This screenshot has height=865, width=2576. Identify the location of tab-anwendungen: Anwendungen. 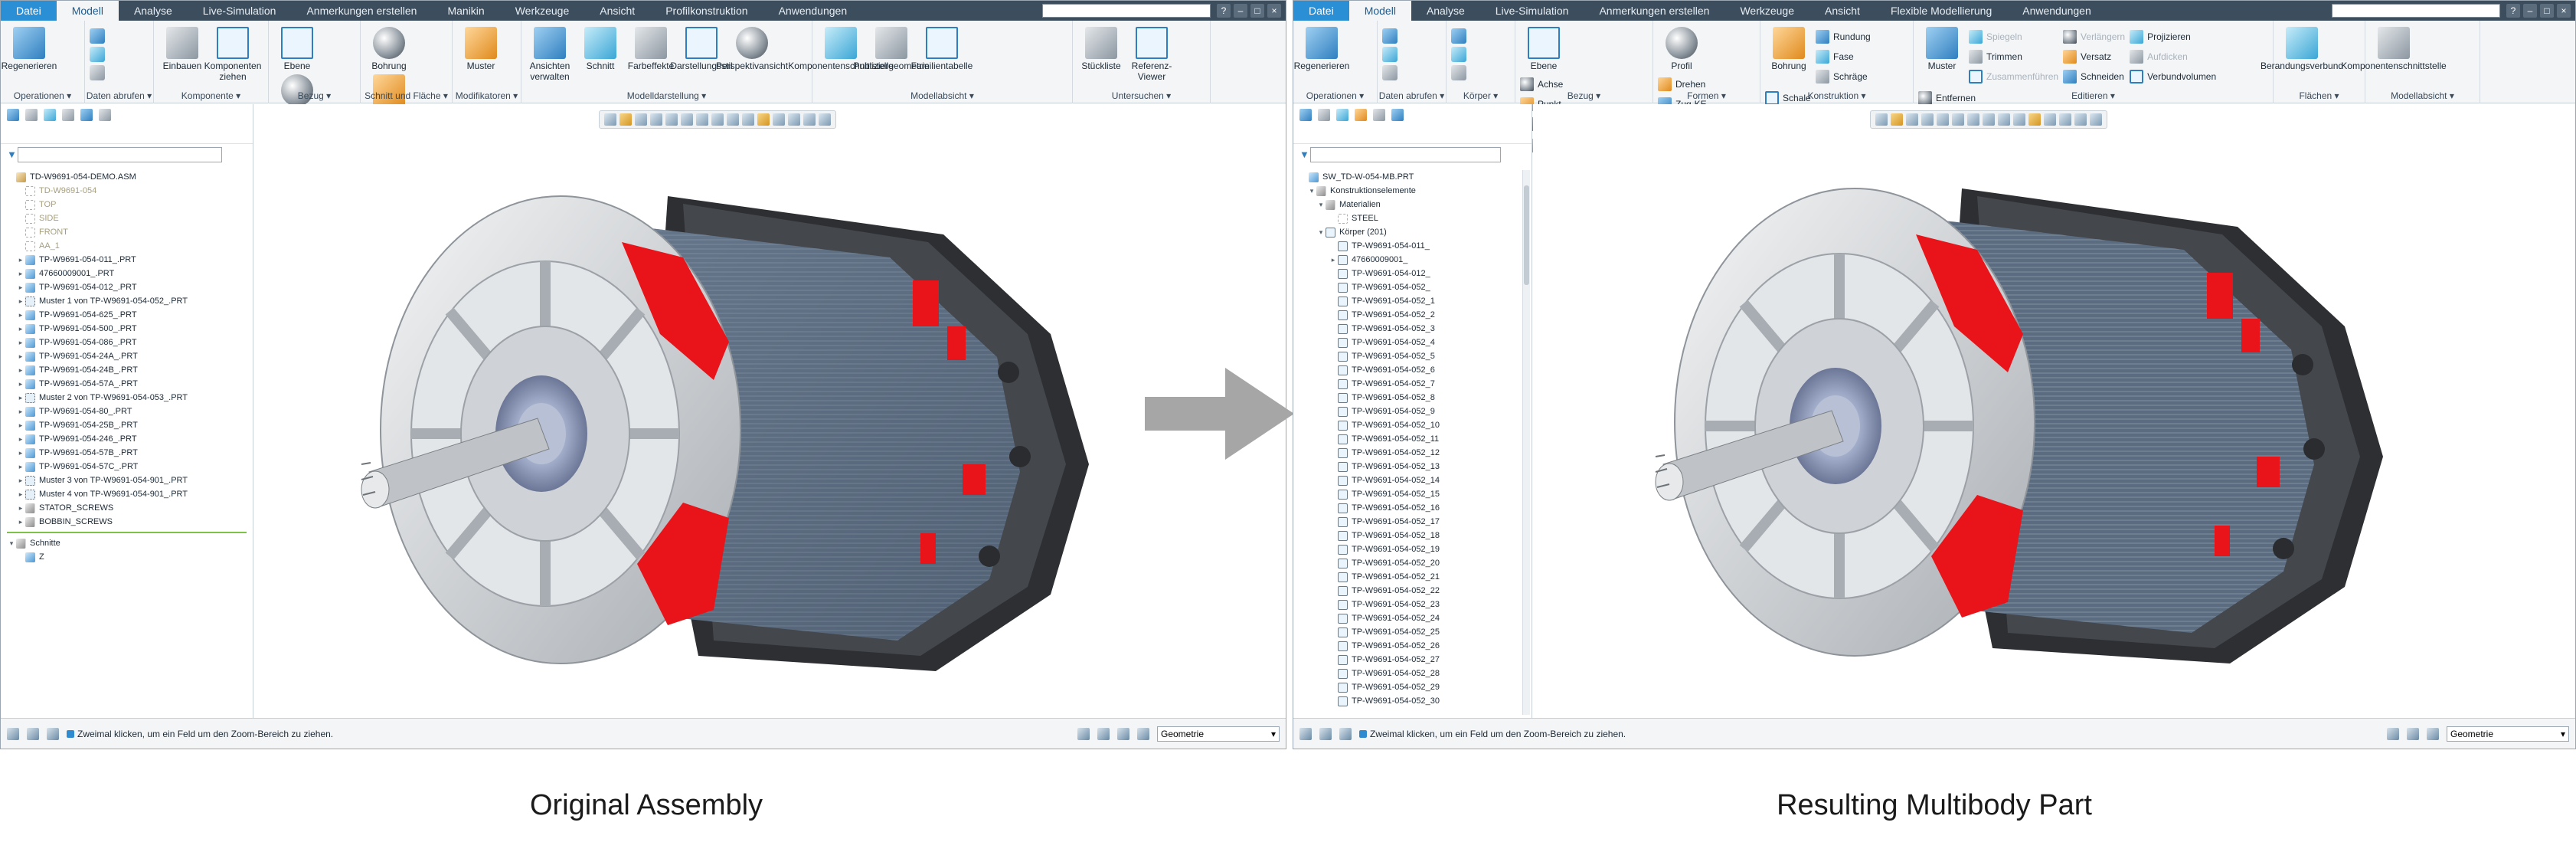
(813, 11).